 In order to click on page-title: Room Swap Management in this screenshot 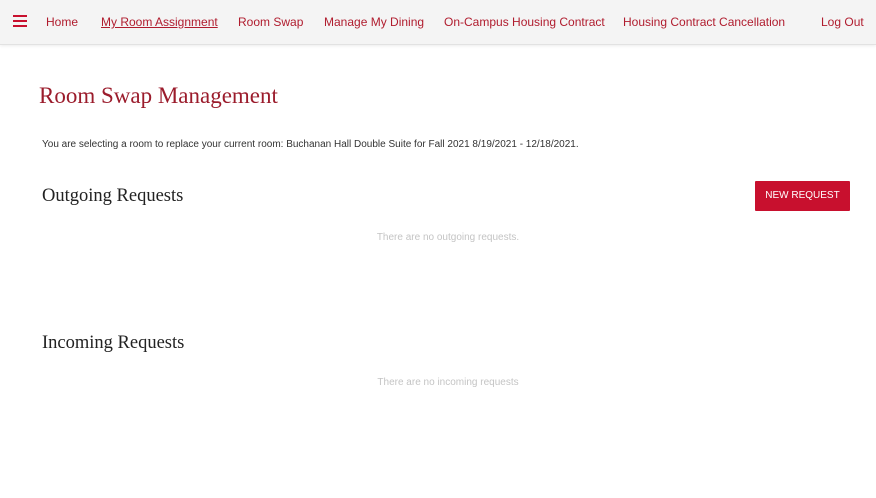, I will do `click(158, 95)`.